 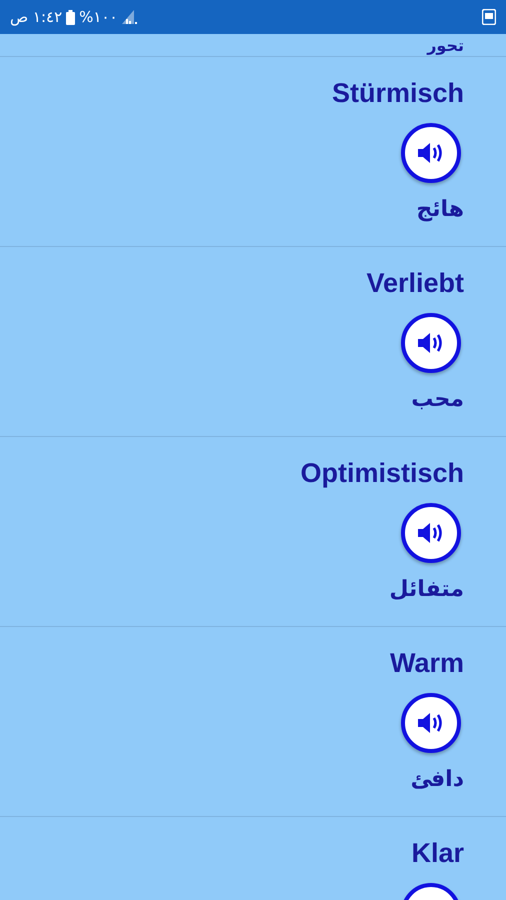 I want to click on translation-text: دافئ, so click(x=437, y=779).